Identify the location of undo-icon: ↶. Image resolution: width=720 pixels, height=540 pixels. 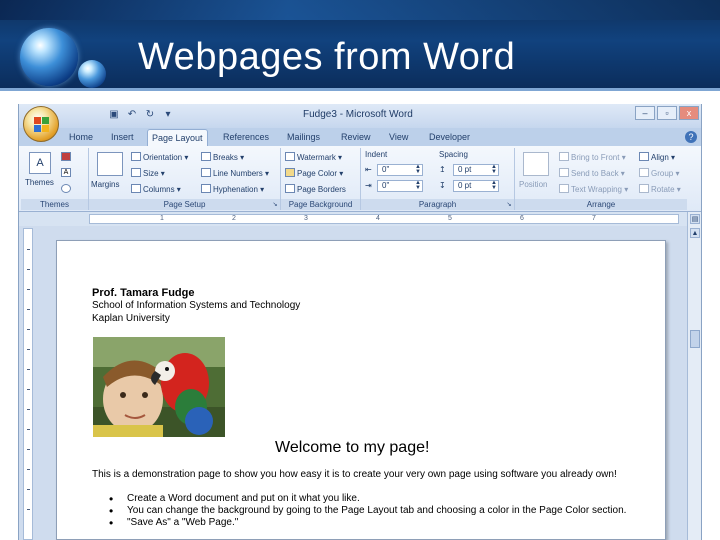
(132, 115).